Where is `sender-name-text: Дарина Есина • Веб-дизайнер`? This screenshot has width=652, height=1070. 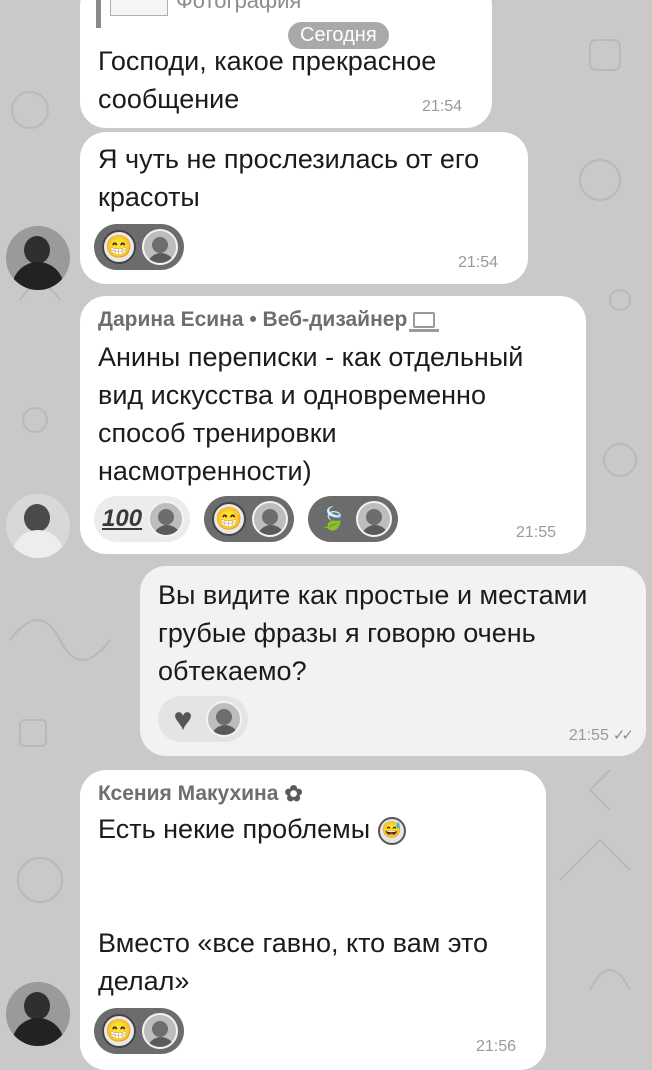
sender-name-text: Дарина Есина • Веб-дизайнер is located at coordinates (253, 319).